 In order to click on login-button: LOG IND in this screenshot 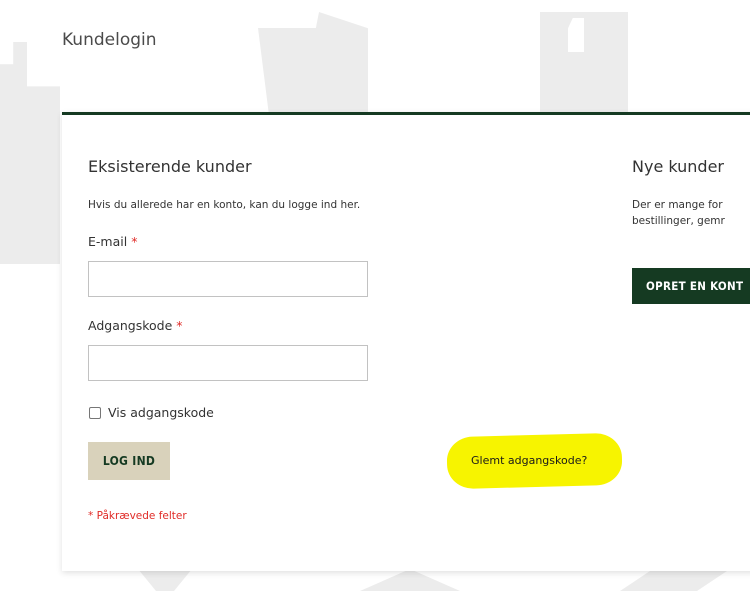, I will do `click(129, 461)`.